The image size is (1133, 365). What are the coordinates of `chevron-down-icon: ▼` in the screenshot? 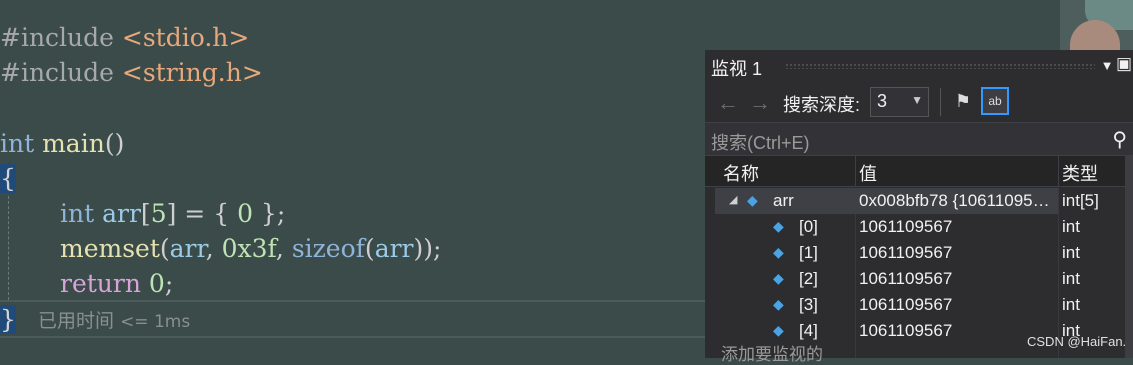 It's located at (917, 100).